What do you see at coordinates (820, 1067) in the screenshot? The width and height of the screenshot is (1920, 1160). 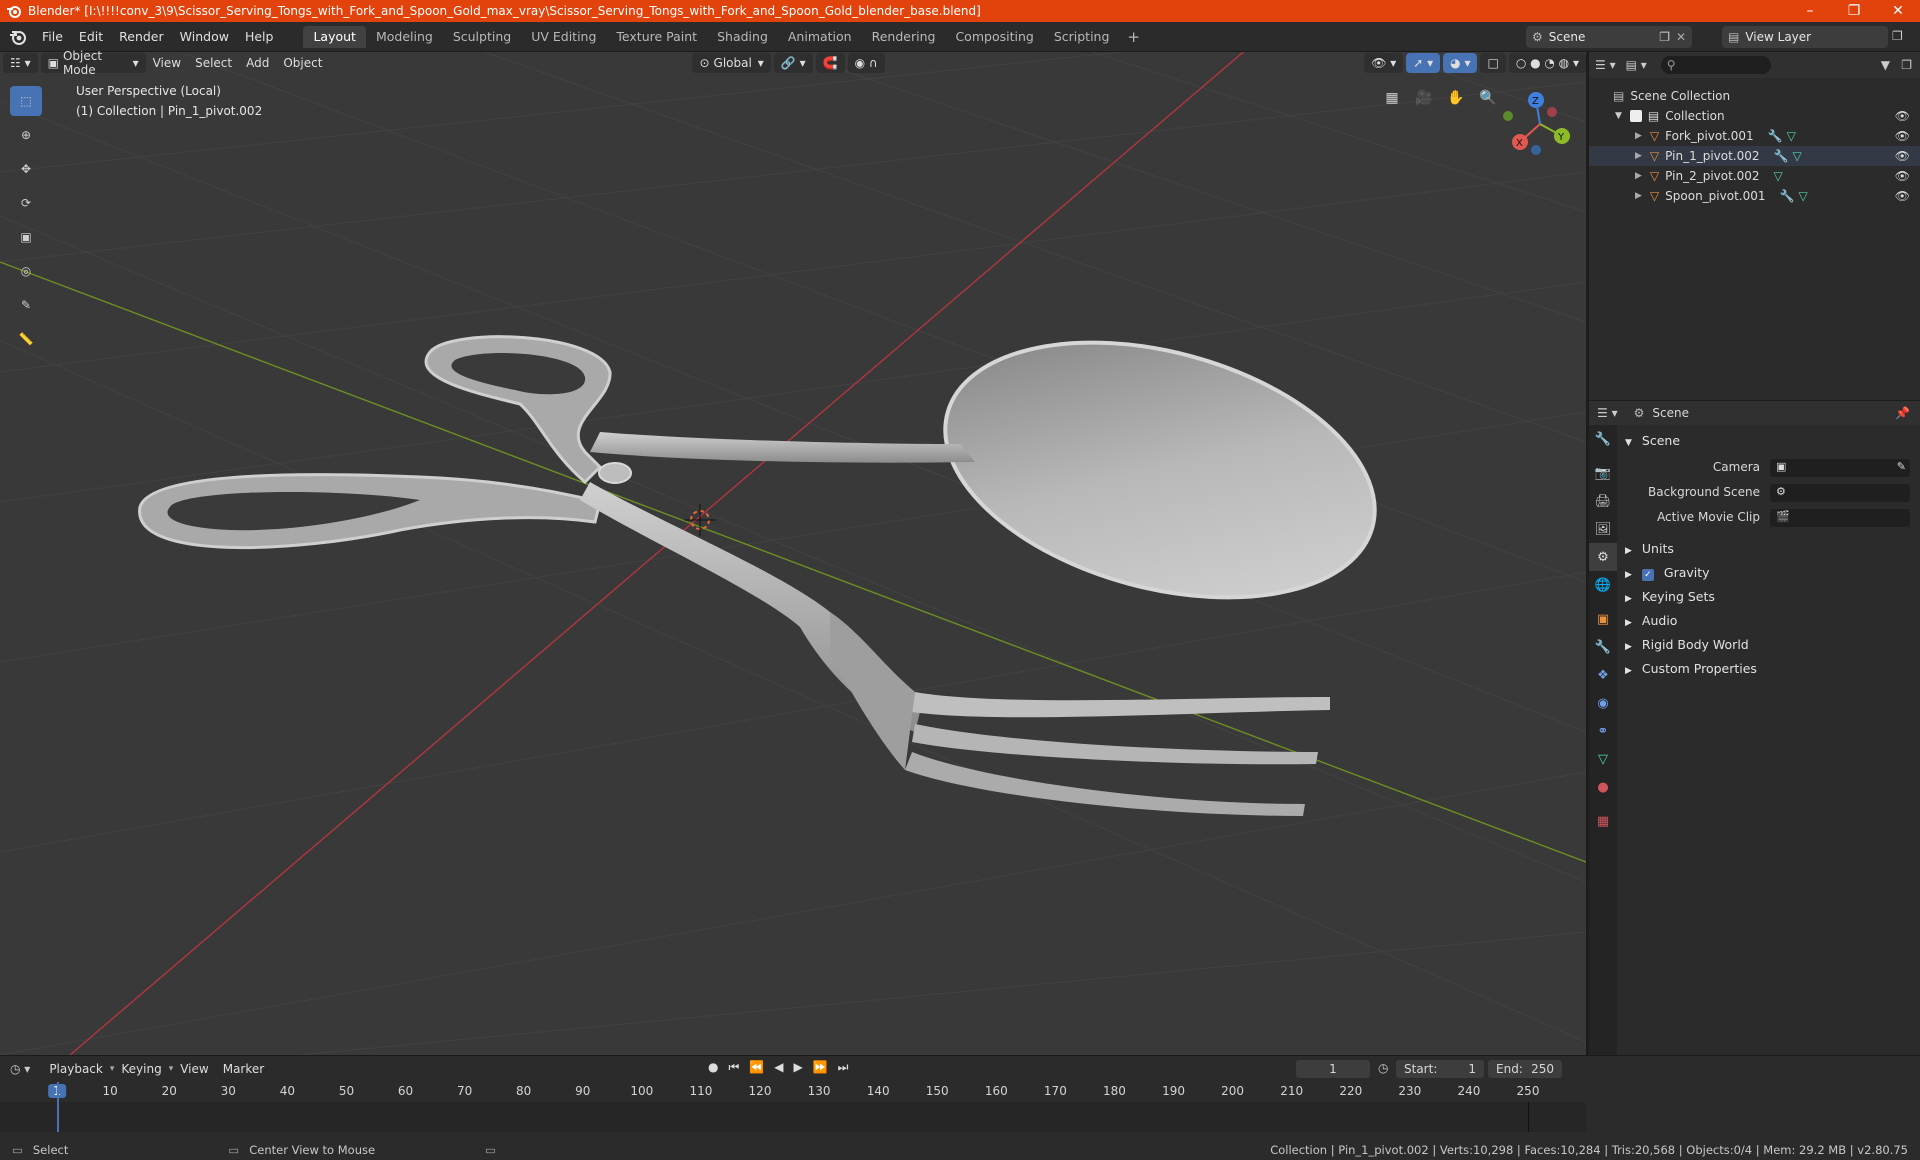 I see `next-keyframe-icon: ⏩` at bounding box center [820, 1067].